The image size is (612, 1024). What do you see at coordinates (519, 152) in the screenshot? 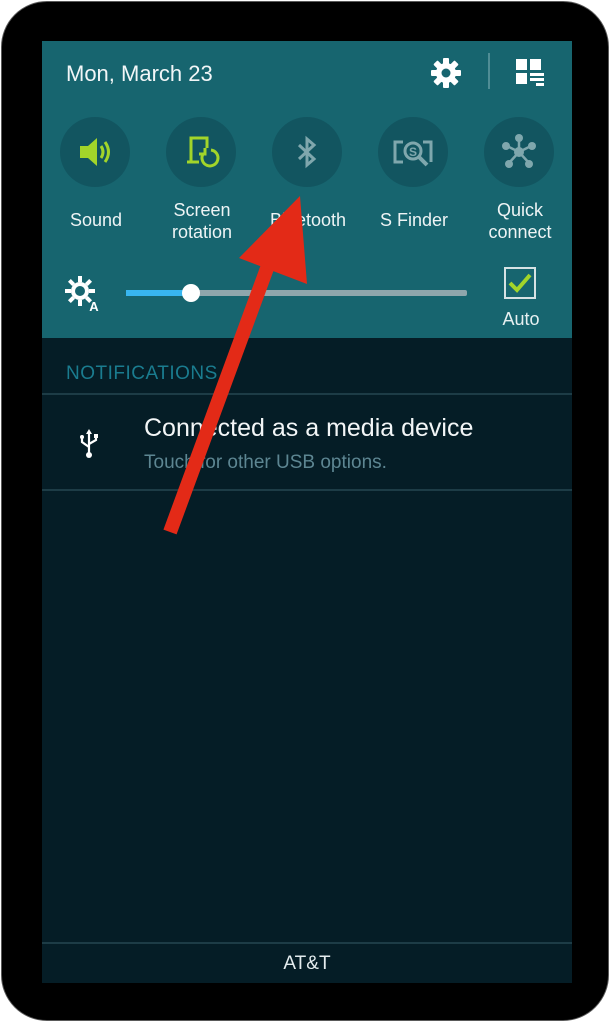
I see `quick-connect-icon` at bounding box center [519, 152].